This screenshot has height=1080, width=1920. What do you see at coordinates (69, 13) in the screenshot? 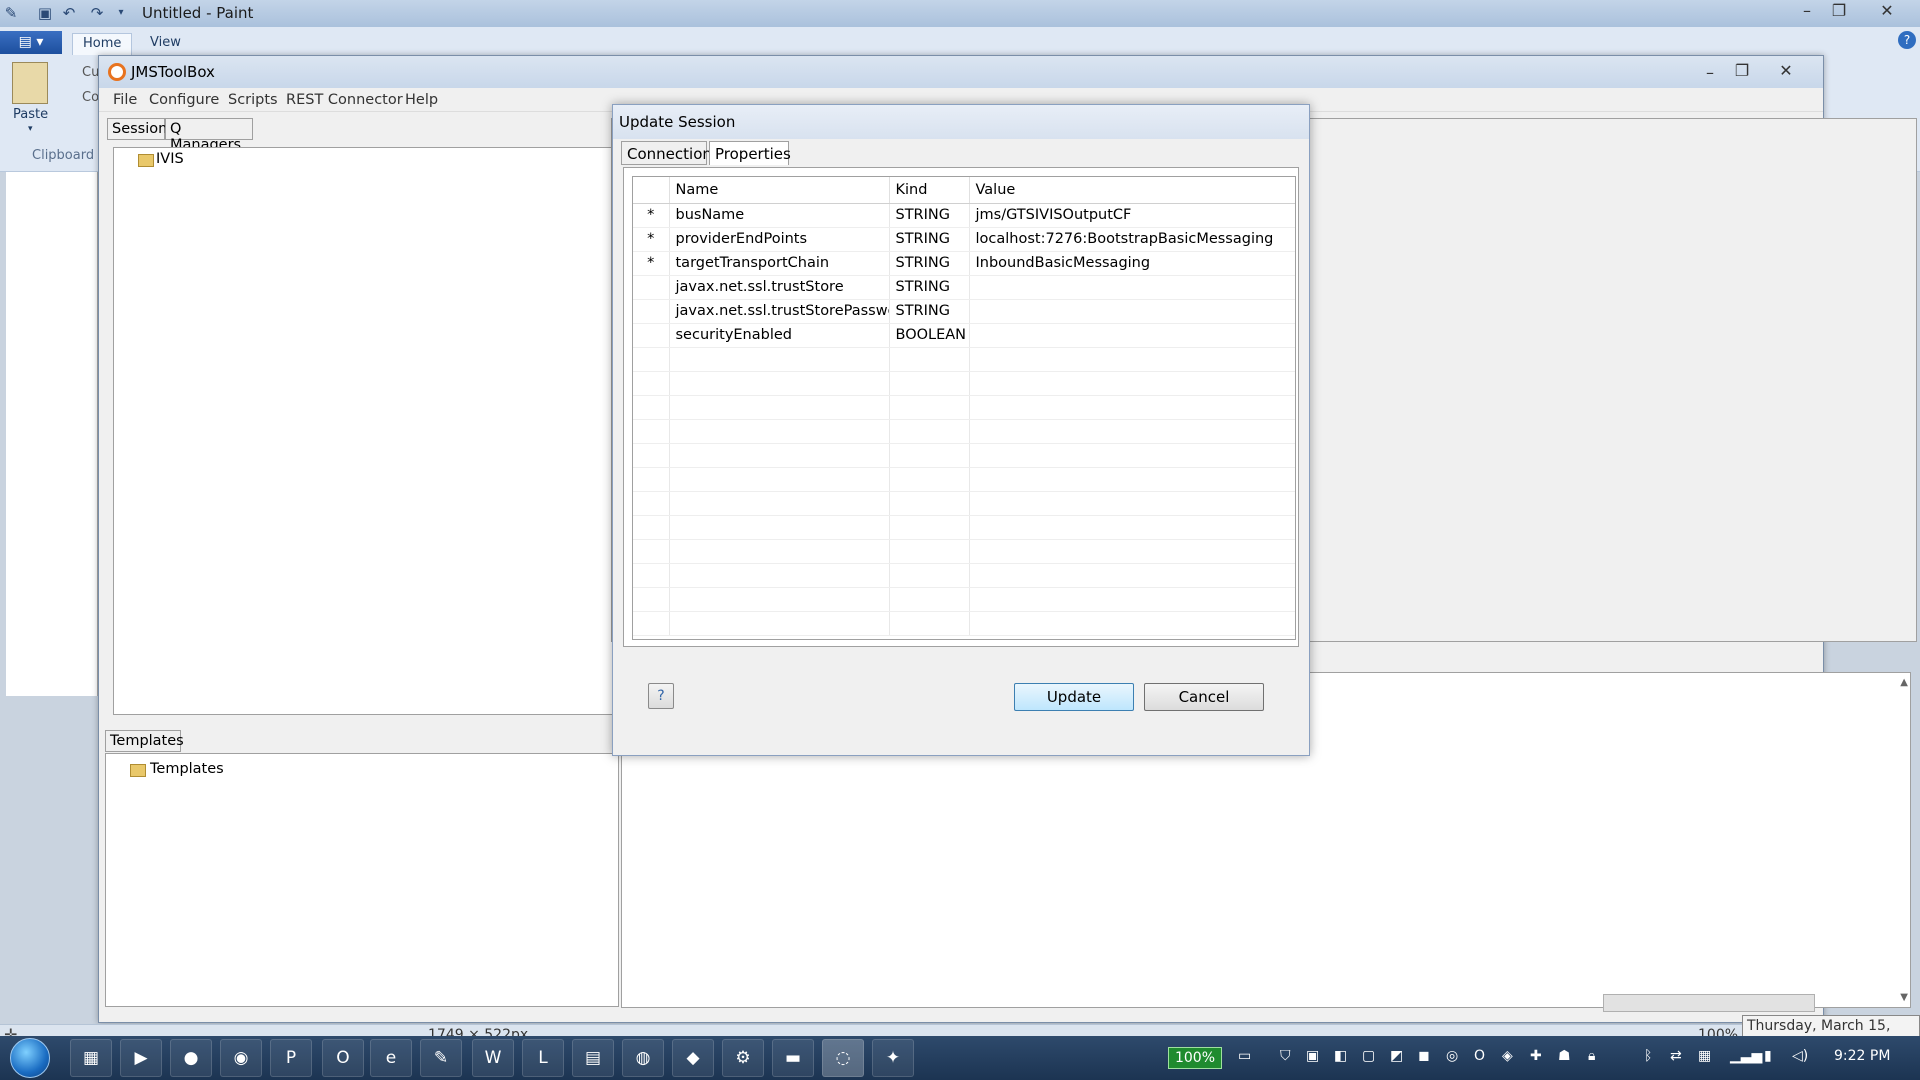
I see `undo-icon: ↶` at bounding box center [69, 13].